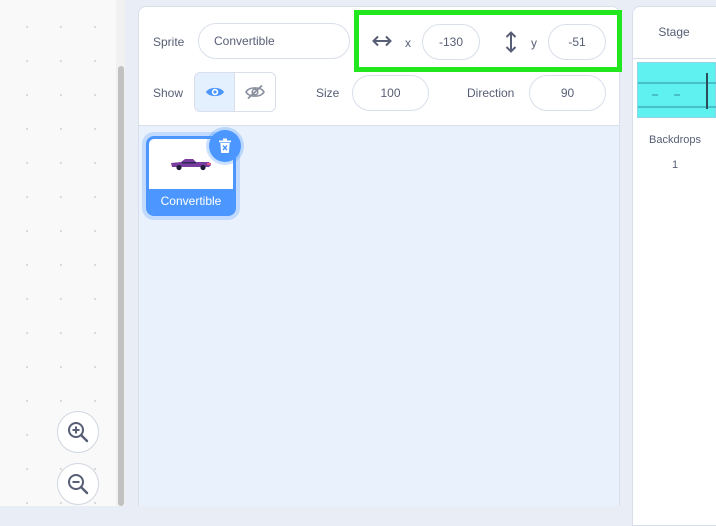  I want to click on sprite-name-input: Convertible, so click(274, 41).